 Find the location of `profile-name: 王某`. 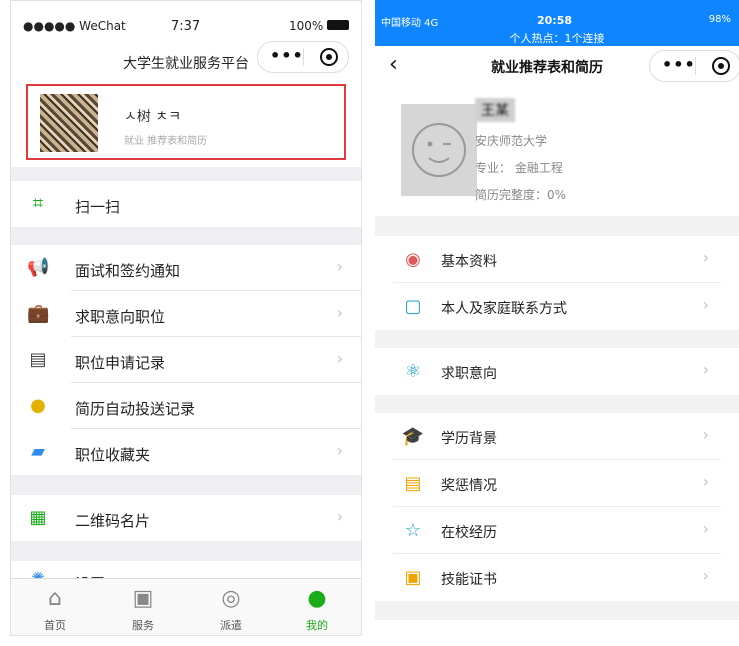

profile-name: 王某 is located at coordinates (495, 110).